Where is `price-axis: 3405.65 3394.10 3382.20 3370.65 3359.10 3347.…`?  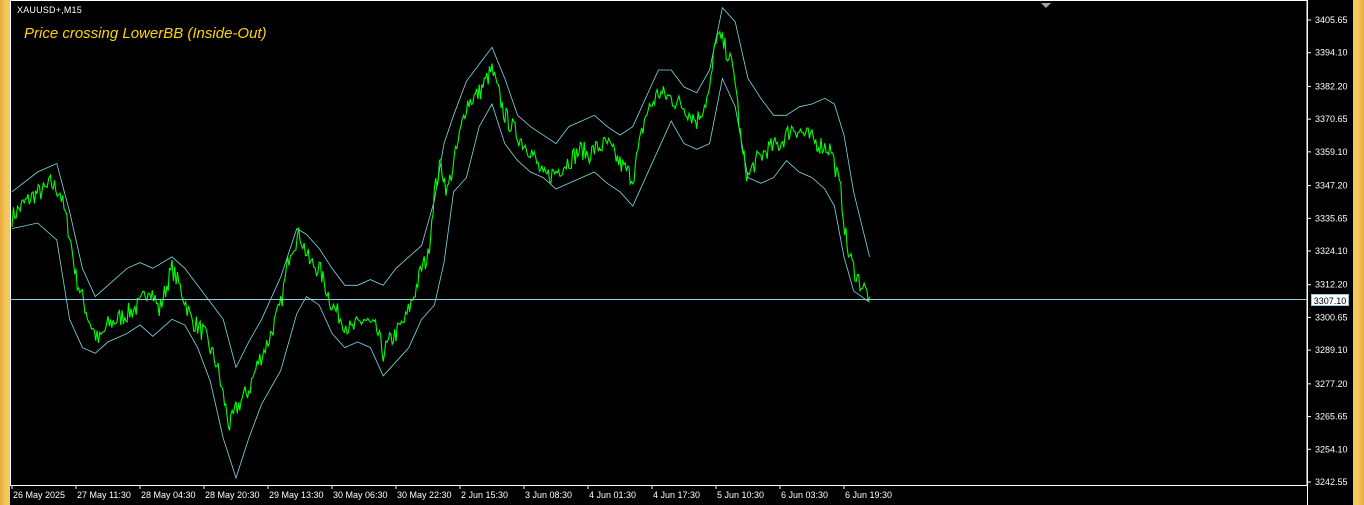 price-axis: 3405.65 3394.10 3382.20 3370.65 3359.10 3347.… is located at coordinates (1327, 251).